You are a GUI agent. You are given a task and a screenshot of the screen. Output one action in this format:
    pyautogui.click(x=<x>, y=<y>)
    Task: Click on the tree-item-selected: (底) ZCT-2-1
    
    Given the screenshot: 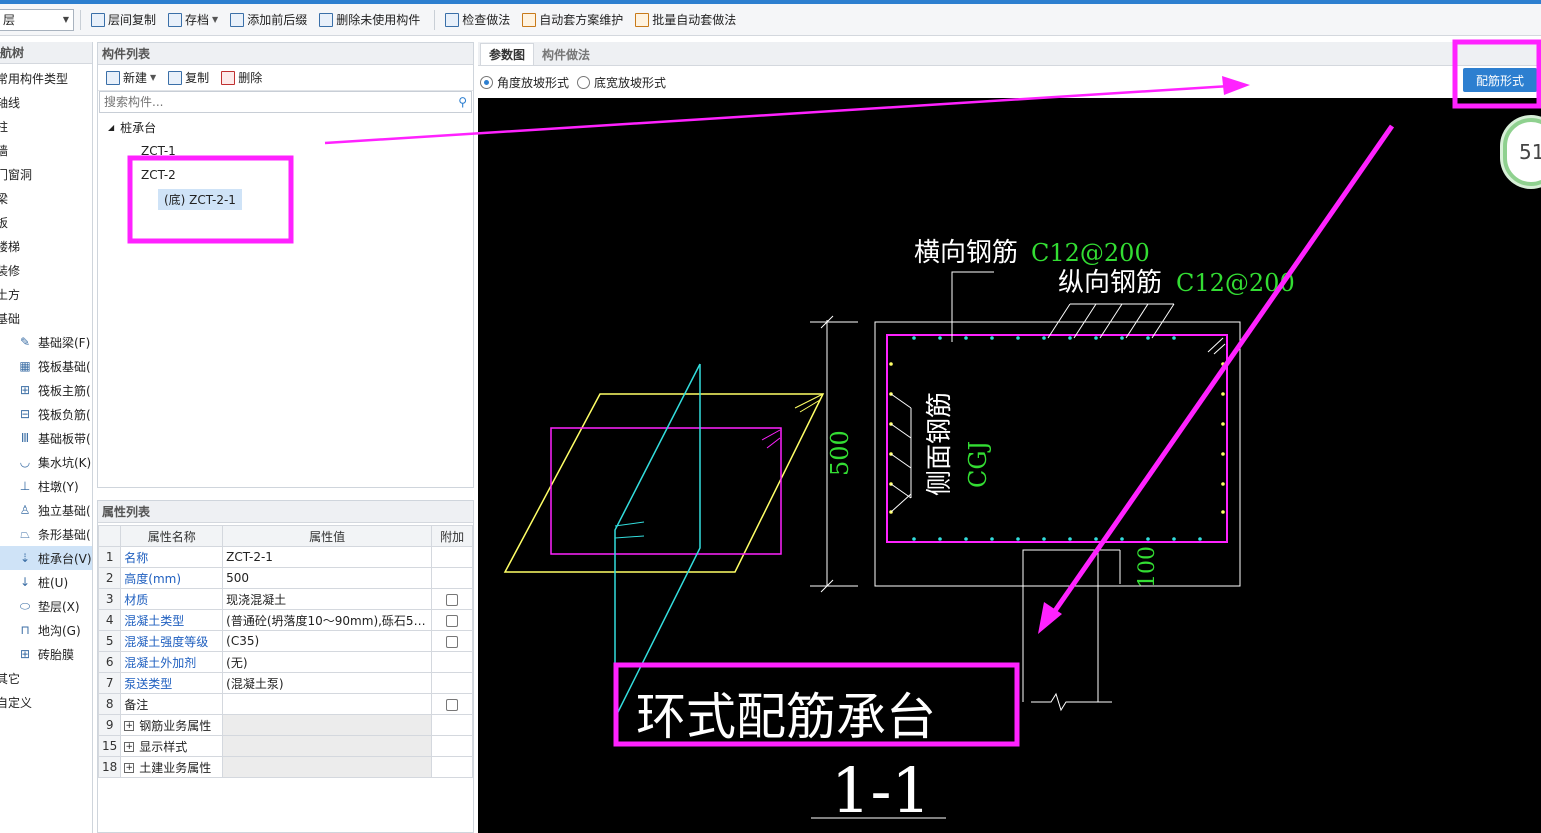 What is the action you would take?
    pyautogui.click(x=285, y=199)
    